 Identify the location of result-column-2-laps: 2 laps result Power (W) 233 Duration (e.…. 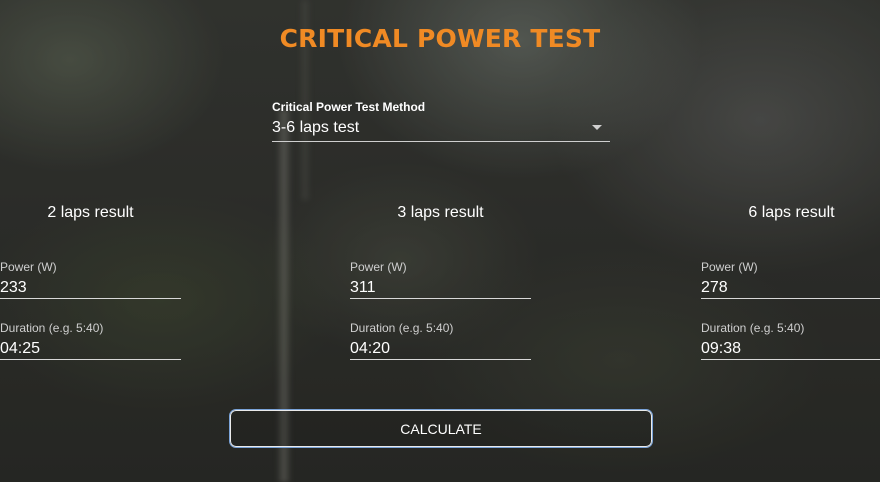
(90, 282).